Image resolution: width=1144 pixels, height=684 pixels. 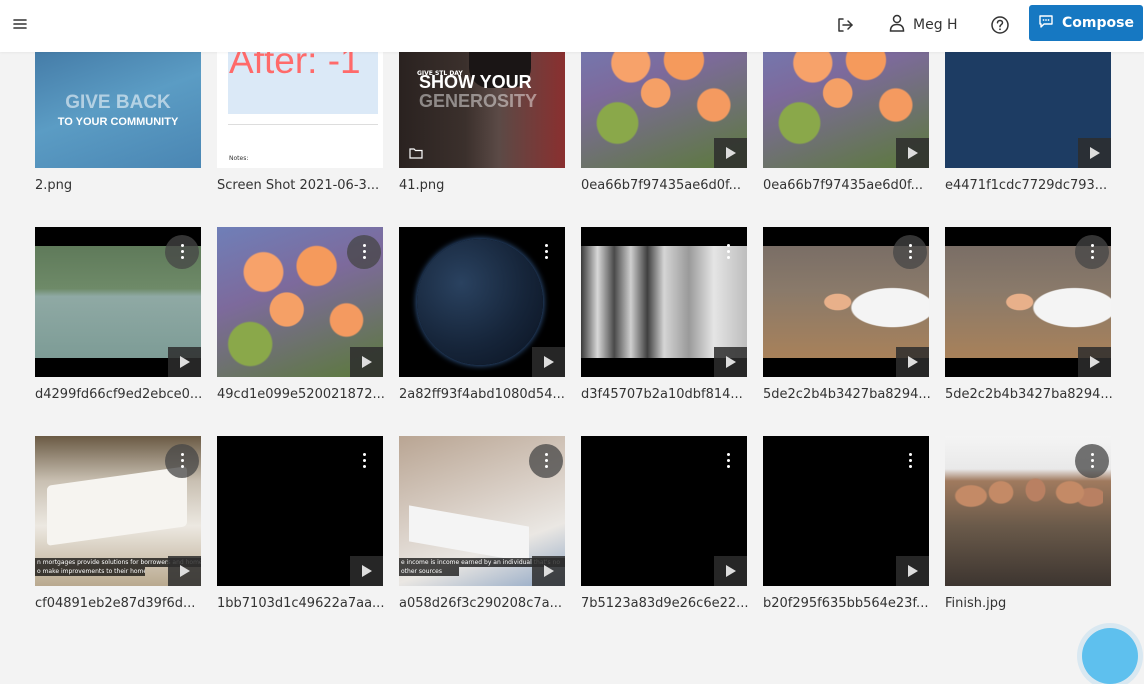 I want to click on file-name: Finish.jpg, so click(x=976, y=603).